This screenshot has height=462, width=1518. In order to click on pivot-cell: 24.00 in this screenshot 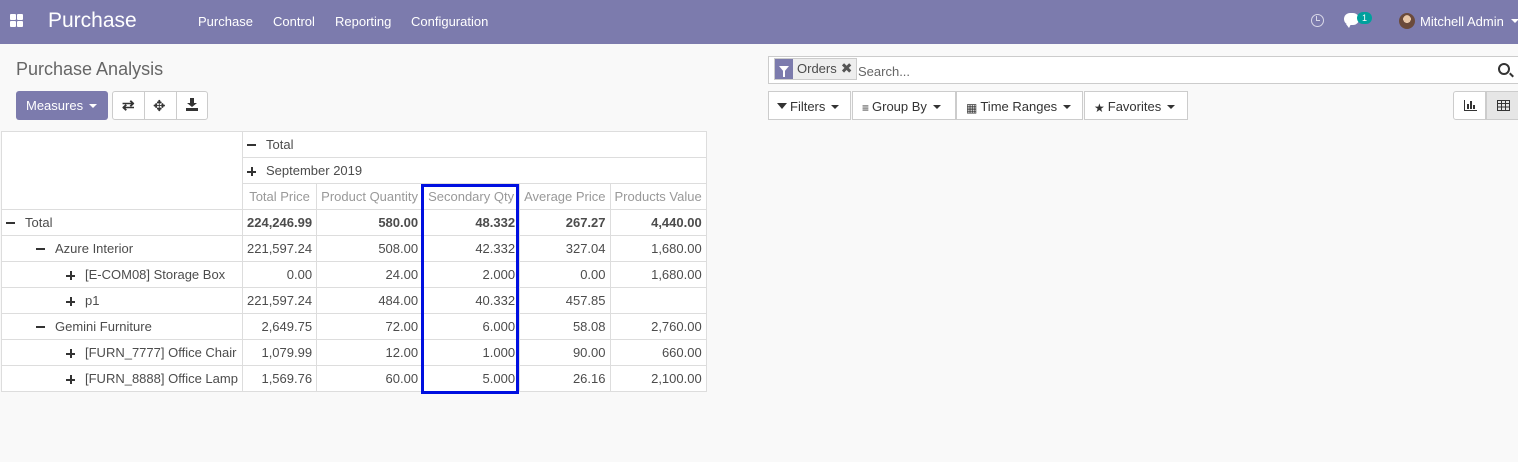, I will do `click(370, 274)`.